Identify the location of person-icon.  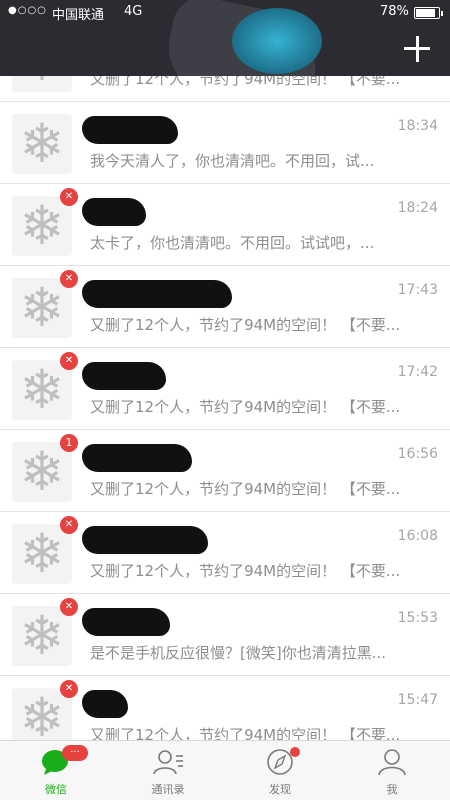
(392, 762).